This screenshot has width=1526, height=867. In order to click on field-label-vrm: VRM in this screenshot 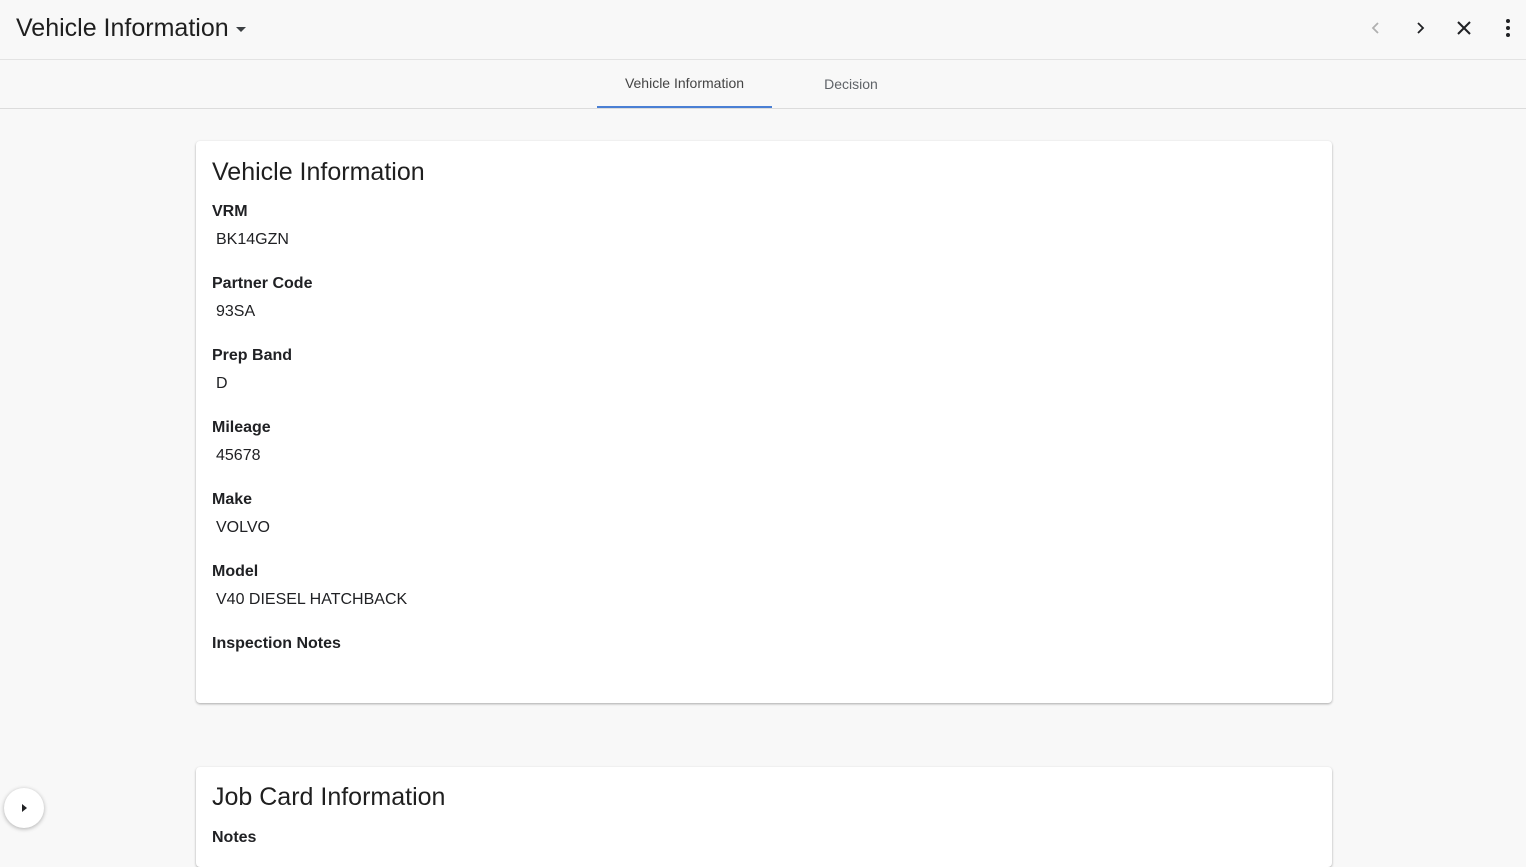, I will do `click(230, 211)`.